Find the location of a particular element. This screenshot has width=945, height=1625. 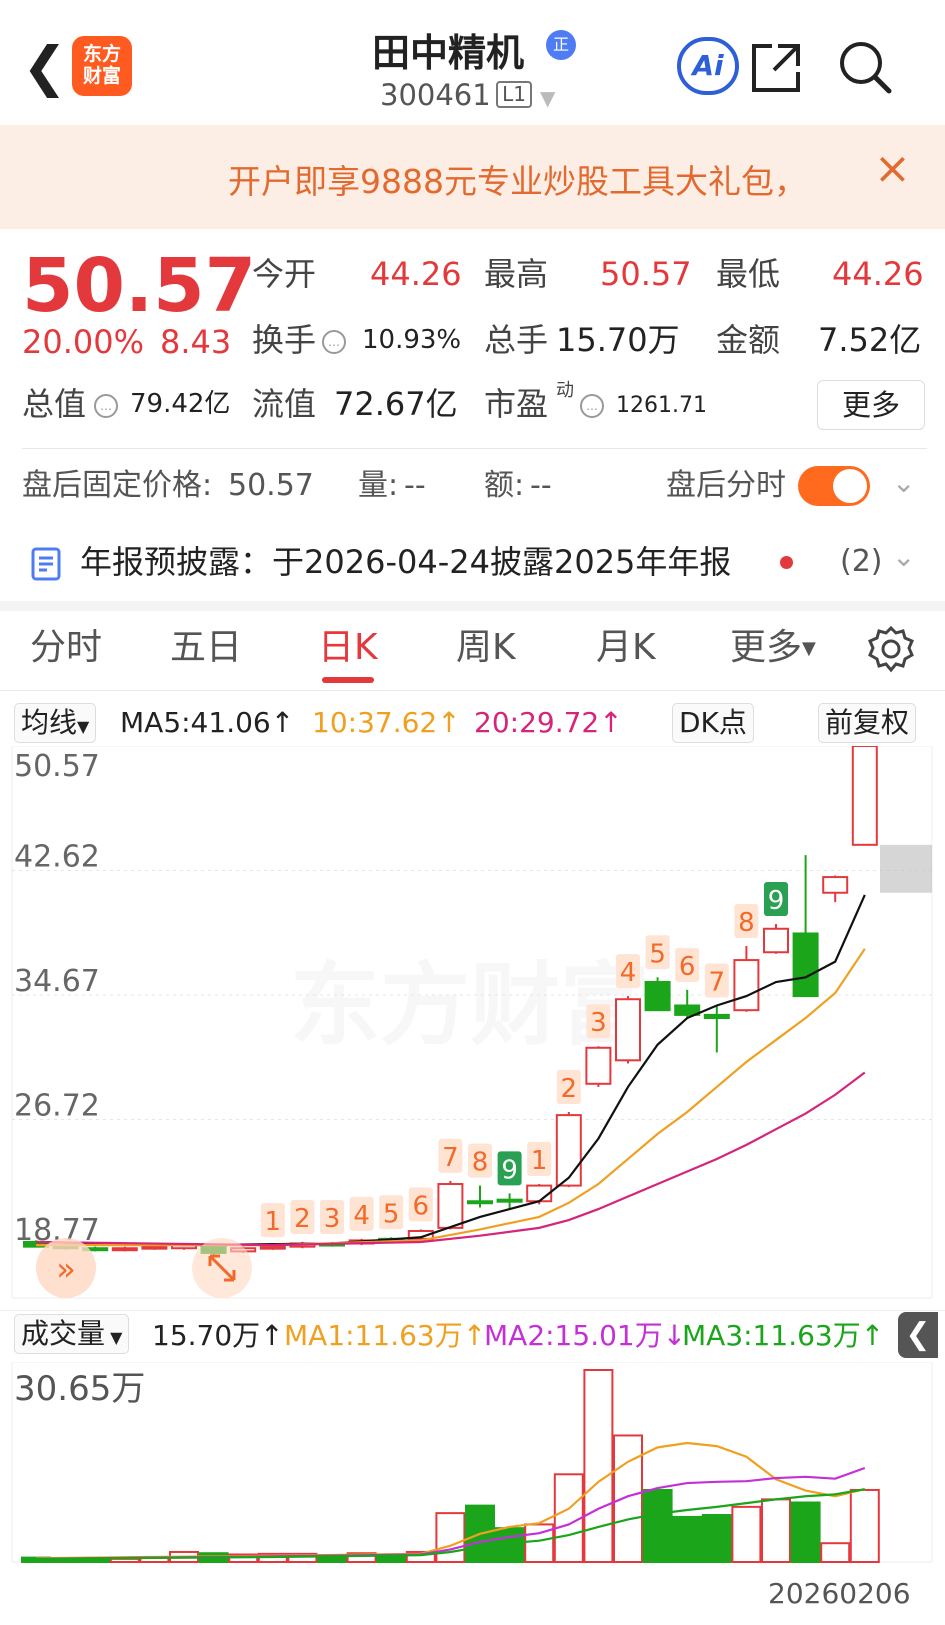

tab-monthly-k: 月K is located at coordinates (626, 648).